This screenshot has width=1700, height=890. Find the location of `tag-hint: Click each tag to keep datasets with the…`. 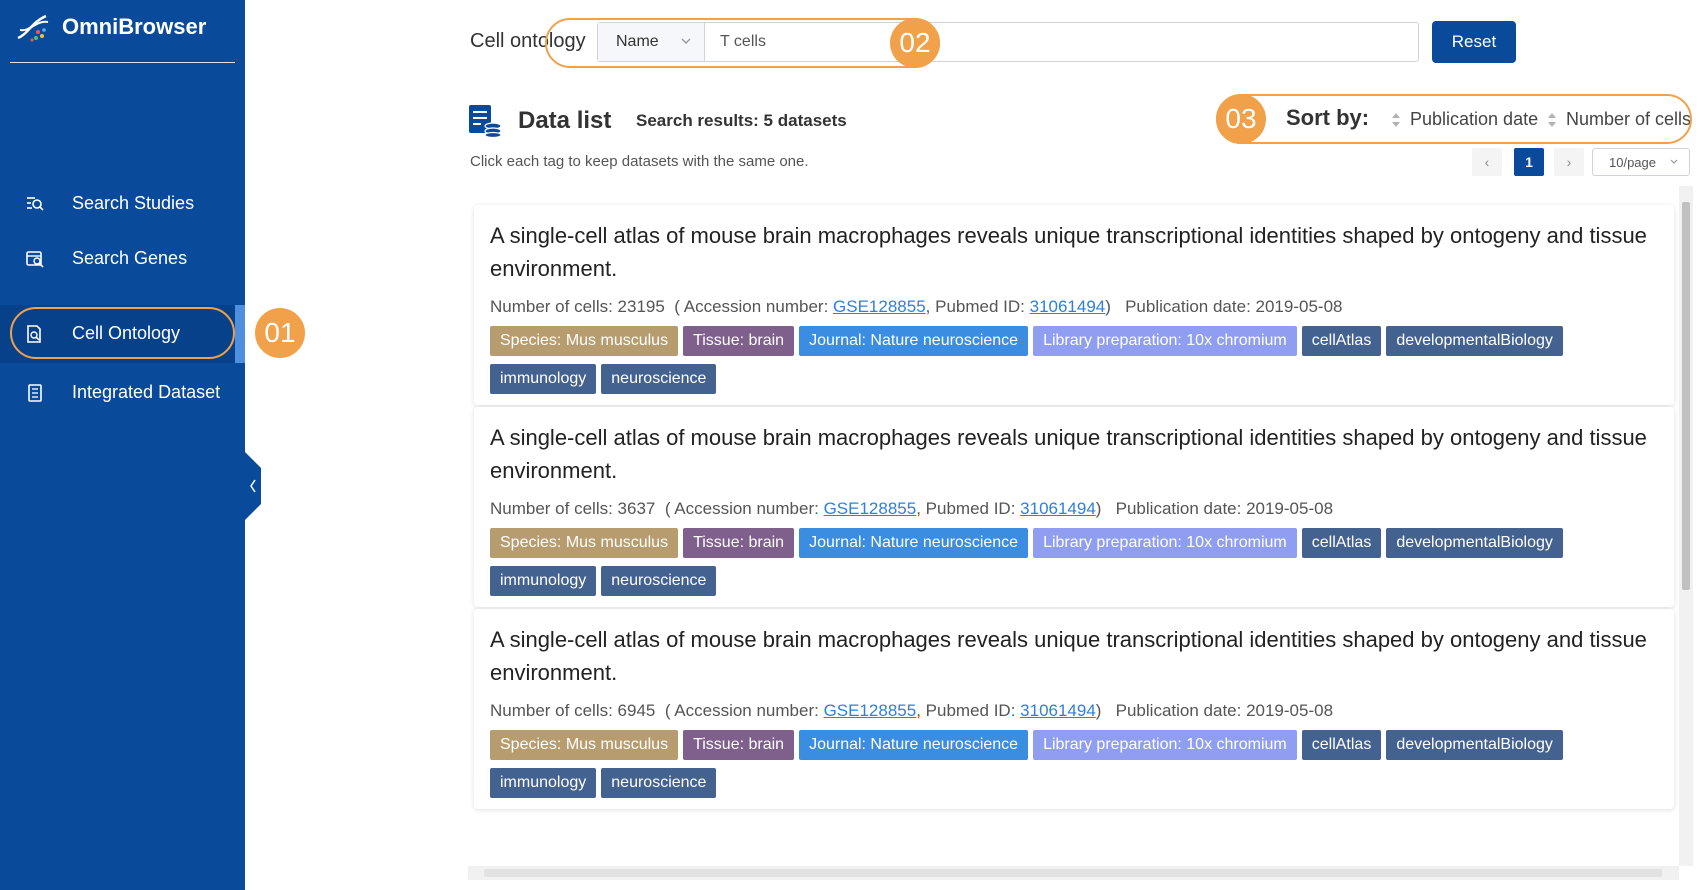

tag-hint: Click each tag to keep datasets with the… is located at coordinates (639, 161).